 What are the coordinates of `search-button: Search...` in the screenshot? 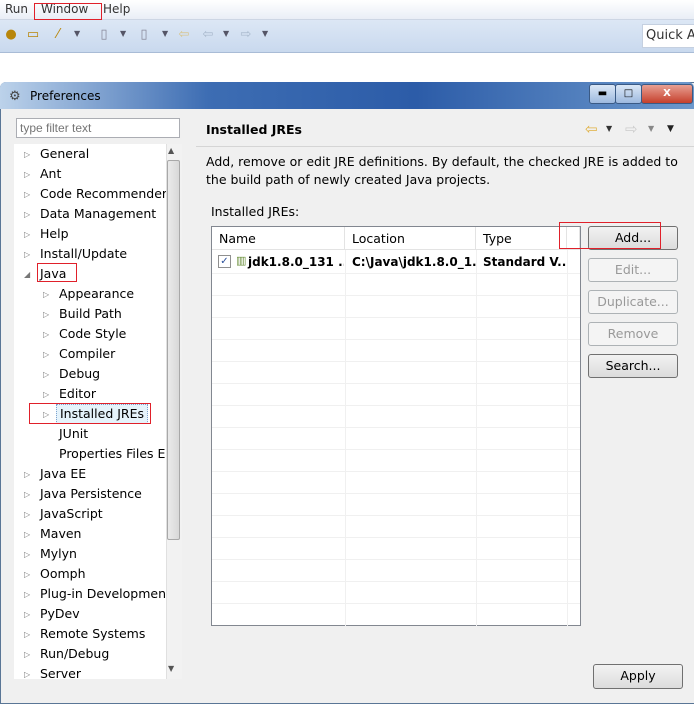 It's located at (633, 366).